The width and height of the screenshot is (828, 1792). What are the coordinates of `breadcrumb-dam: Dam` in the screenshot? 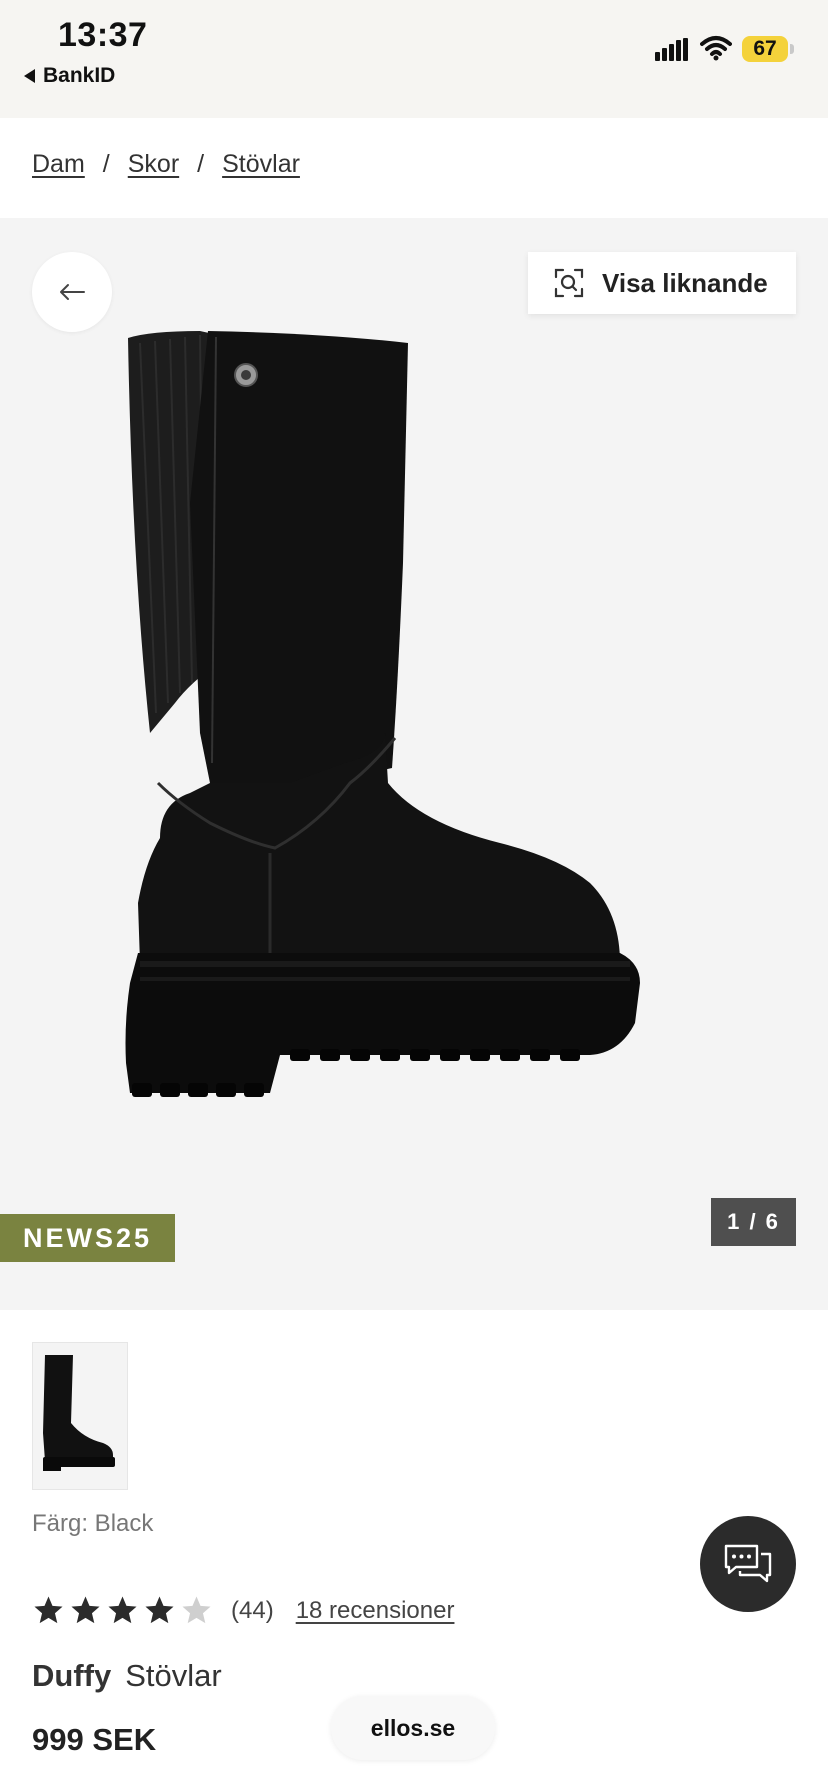 It's located at (58, 164).